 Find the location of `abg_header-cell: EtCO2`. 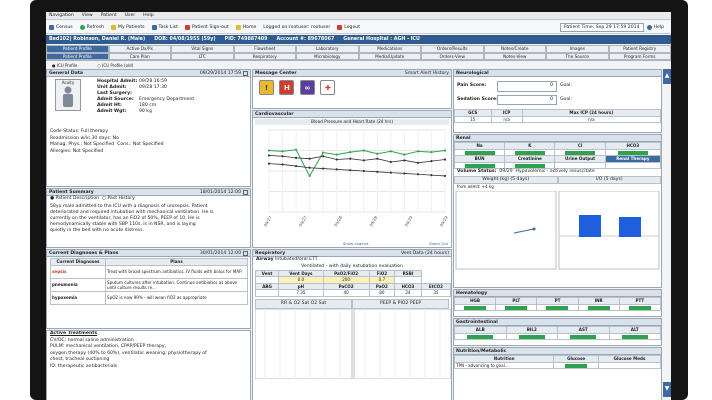

abg_header-cell: EtCO2 is located at coordinates (435, 286).